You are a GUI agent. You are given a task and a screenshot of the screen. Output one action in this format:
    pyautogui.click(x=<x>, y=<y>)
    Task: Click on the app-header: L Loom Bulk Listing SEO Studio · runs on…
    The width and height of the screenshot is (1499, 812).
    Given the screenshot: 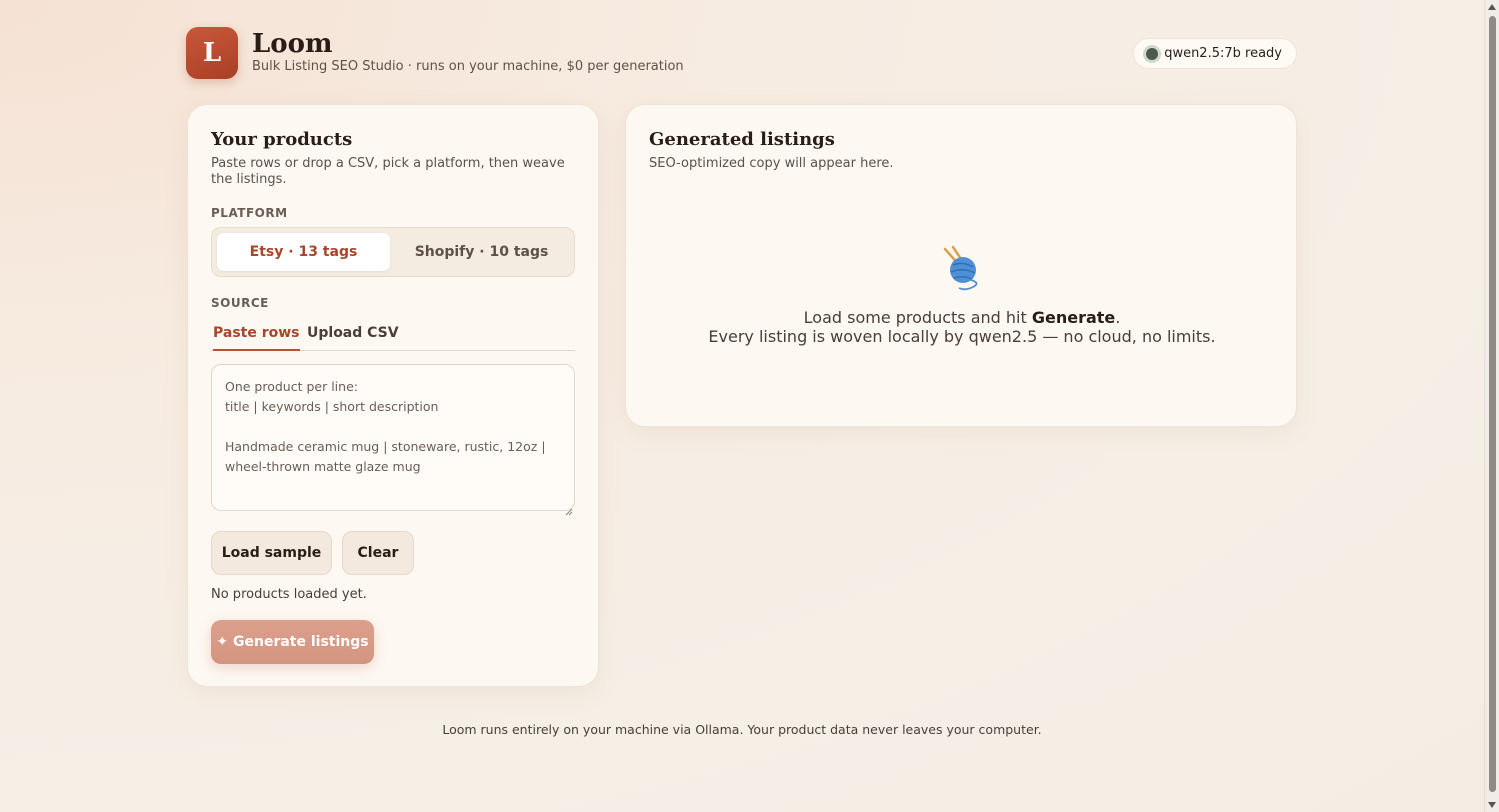 What is the action you would take?
    pyautogui.click(x=741, y=53)
    